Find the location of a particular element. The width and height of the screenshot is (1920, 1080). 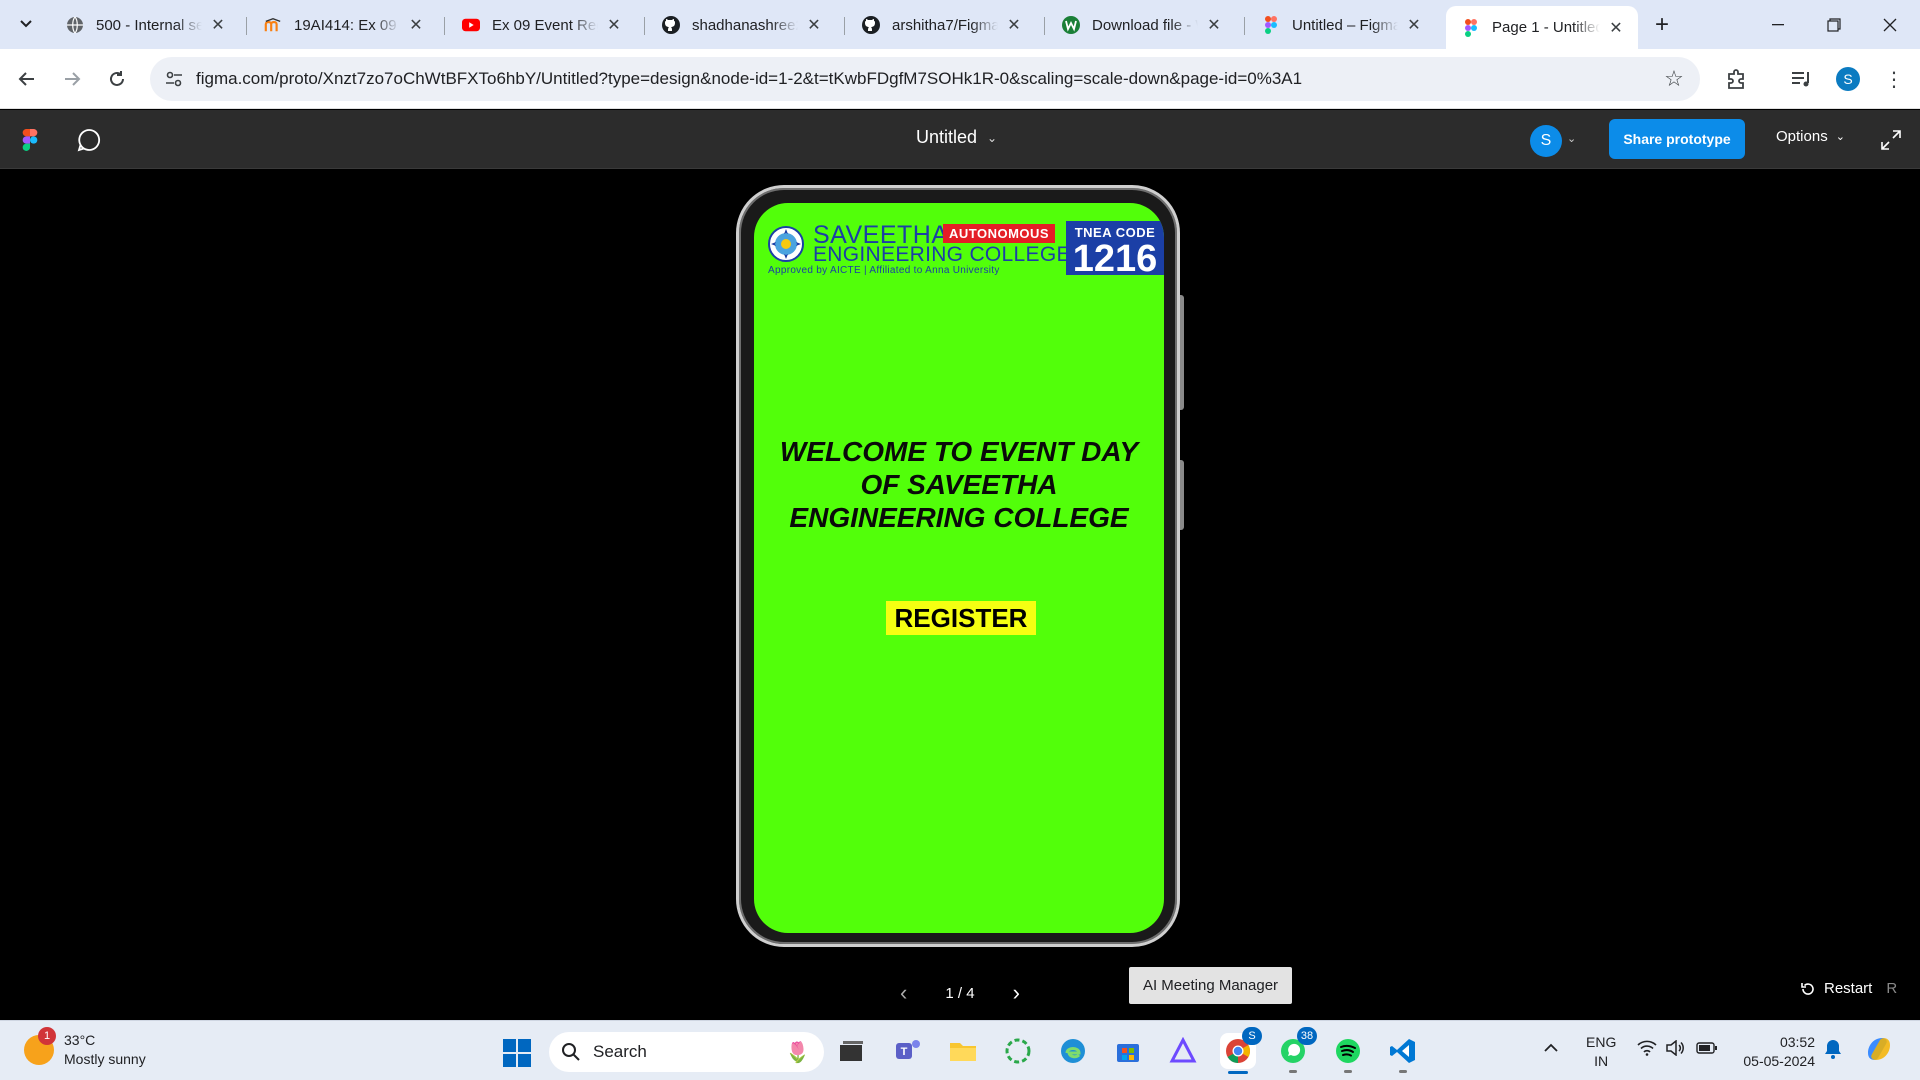

battery-icon is located at coordinates (1707, 1049).